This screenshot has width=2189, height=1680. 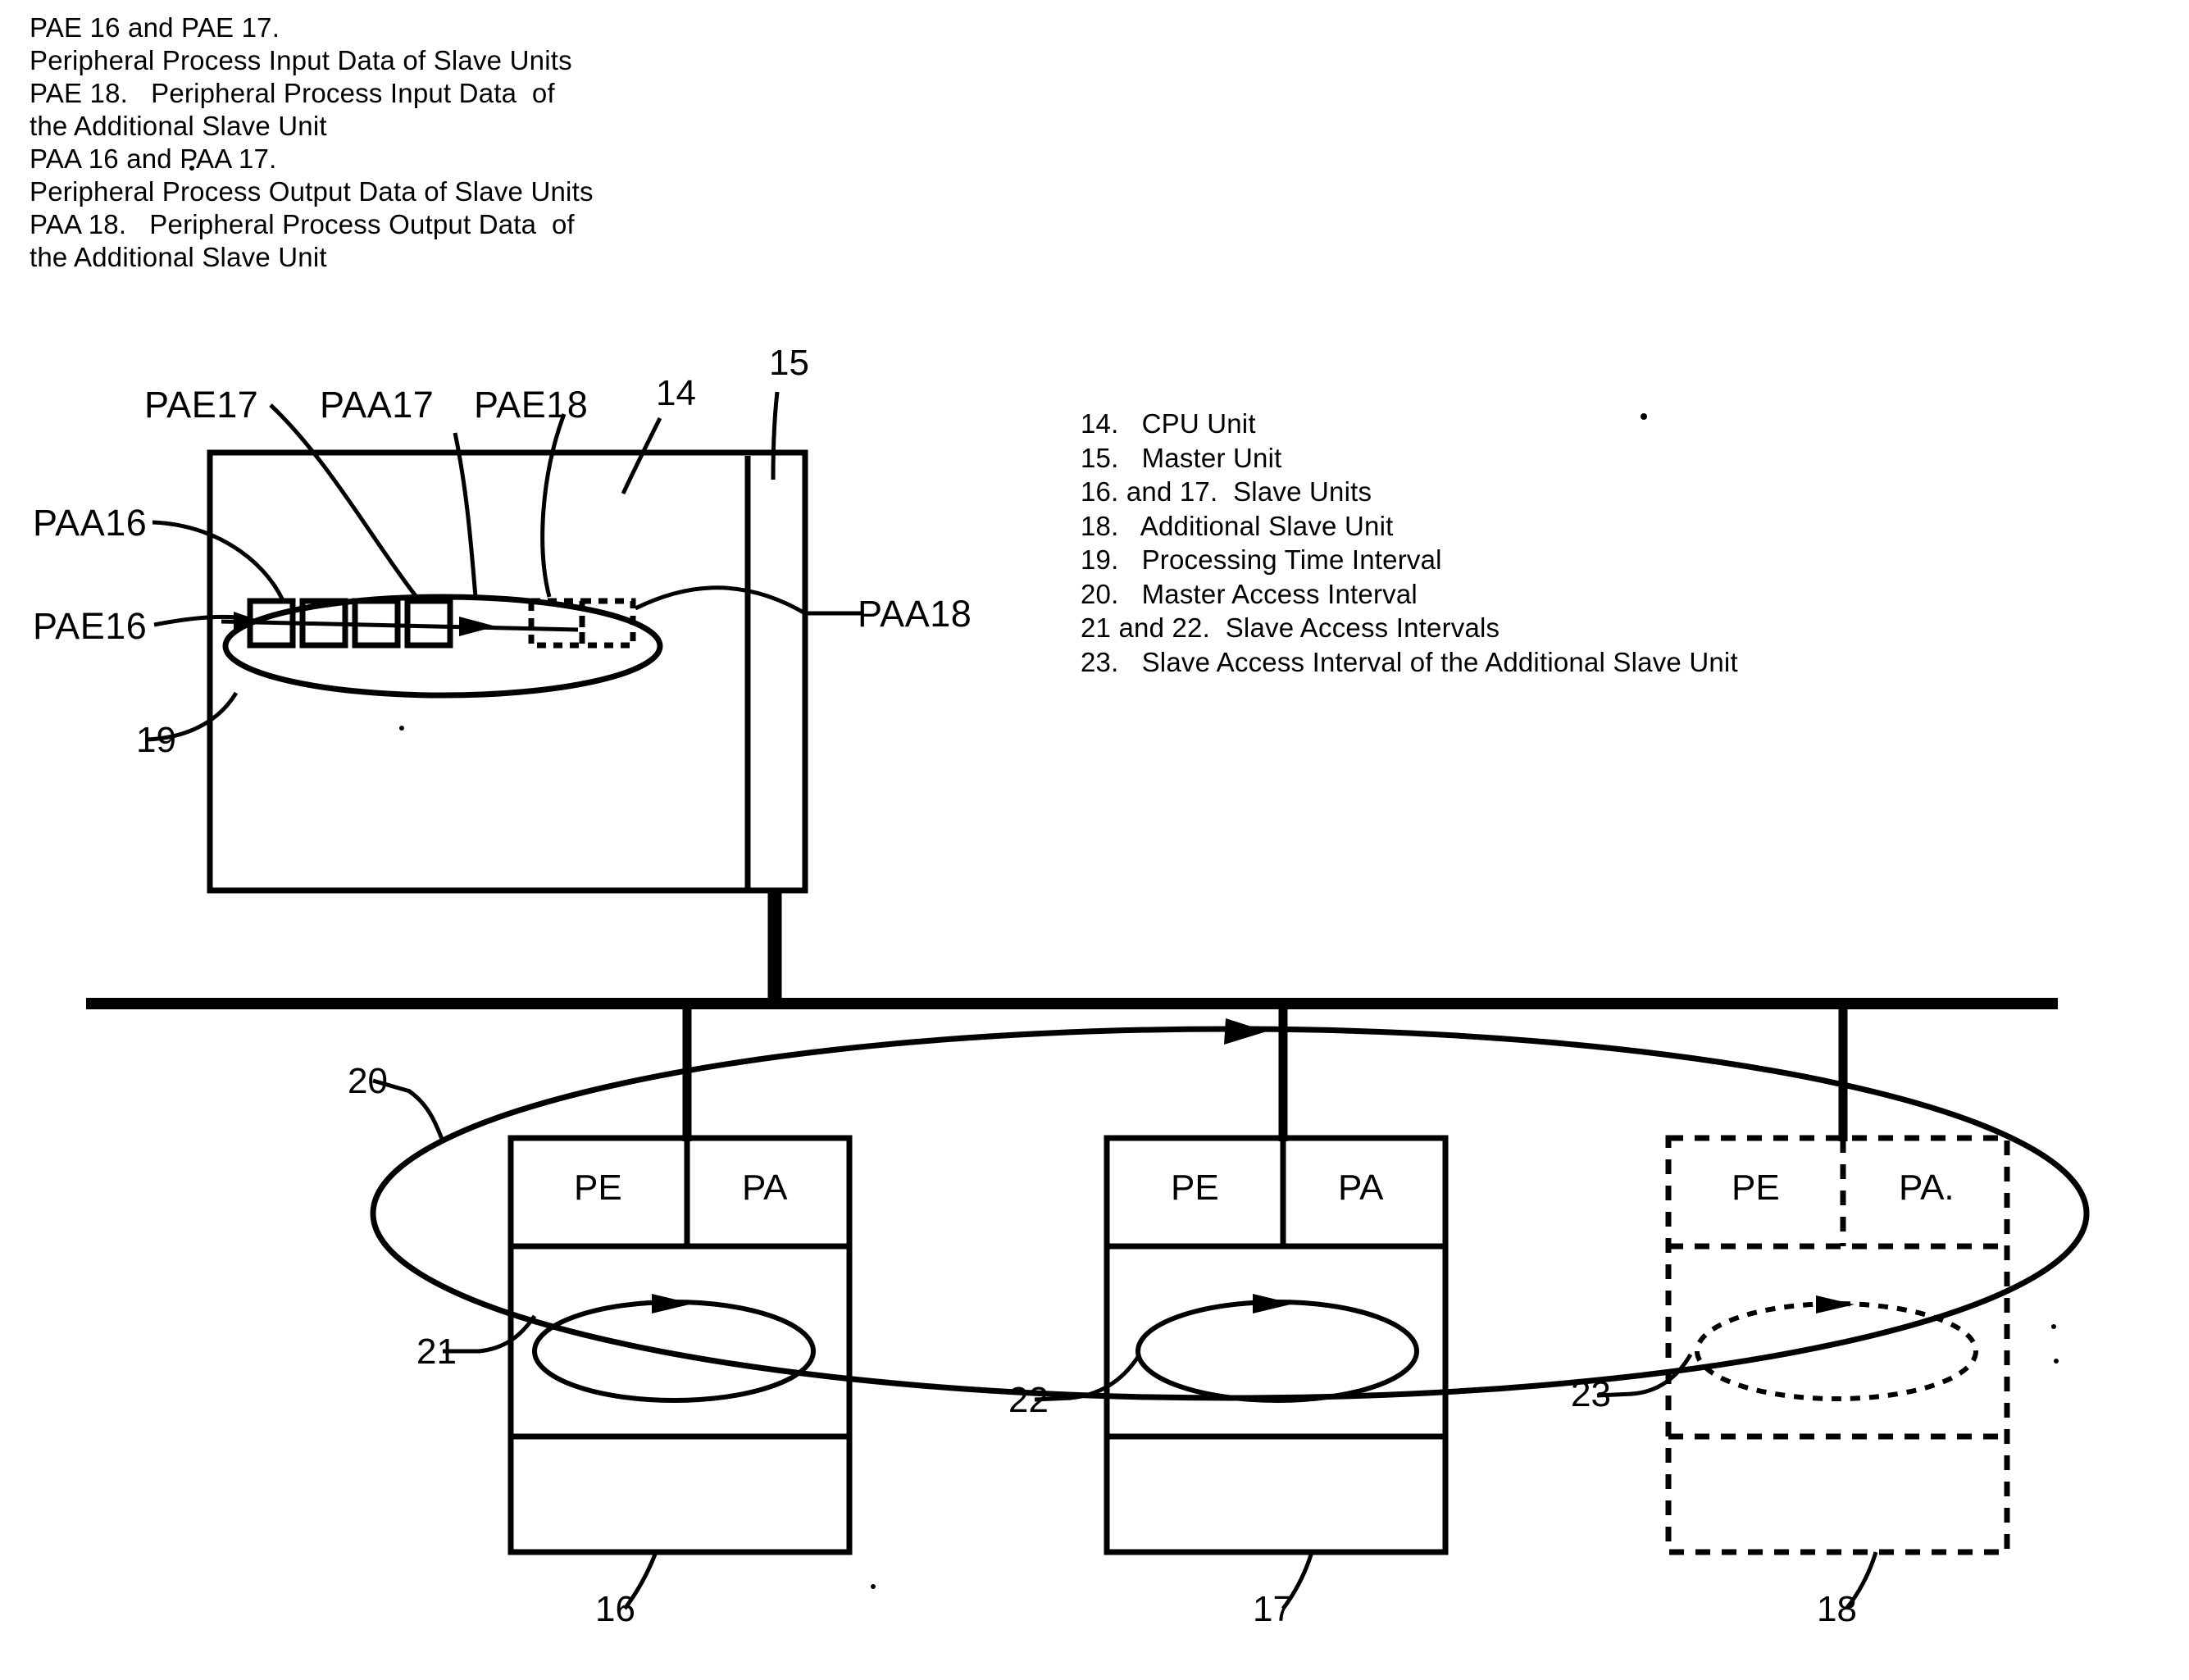 What do you see at coordinates (90, 626) in the screenshot?
I see `label-pae16: PAE16` at bounding box center [90, 626].